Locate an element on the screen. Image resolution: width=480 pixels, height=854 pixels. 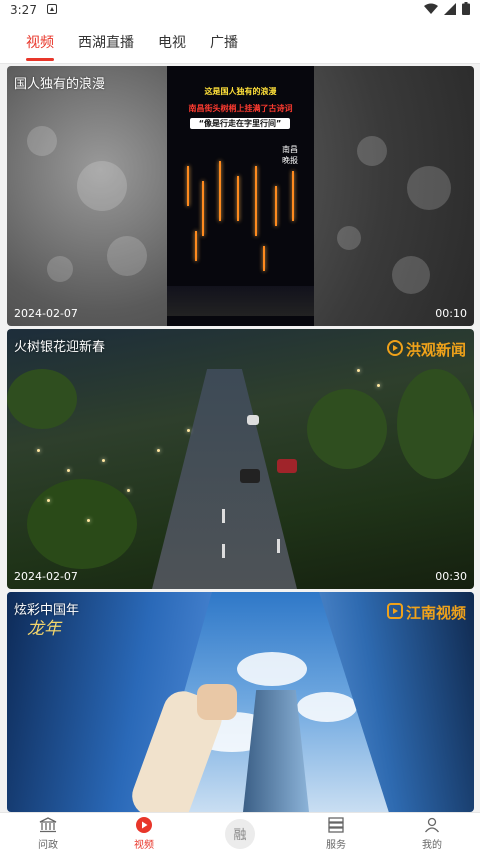
nav-label: 问政 is located at coordinates (48, 845).